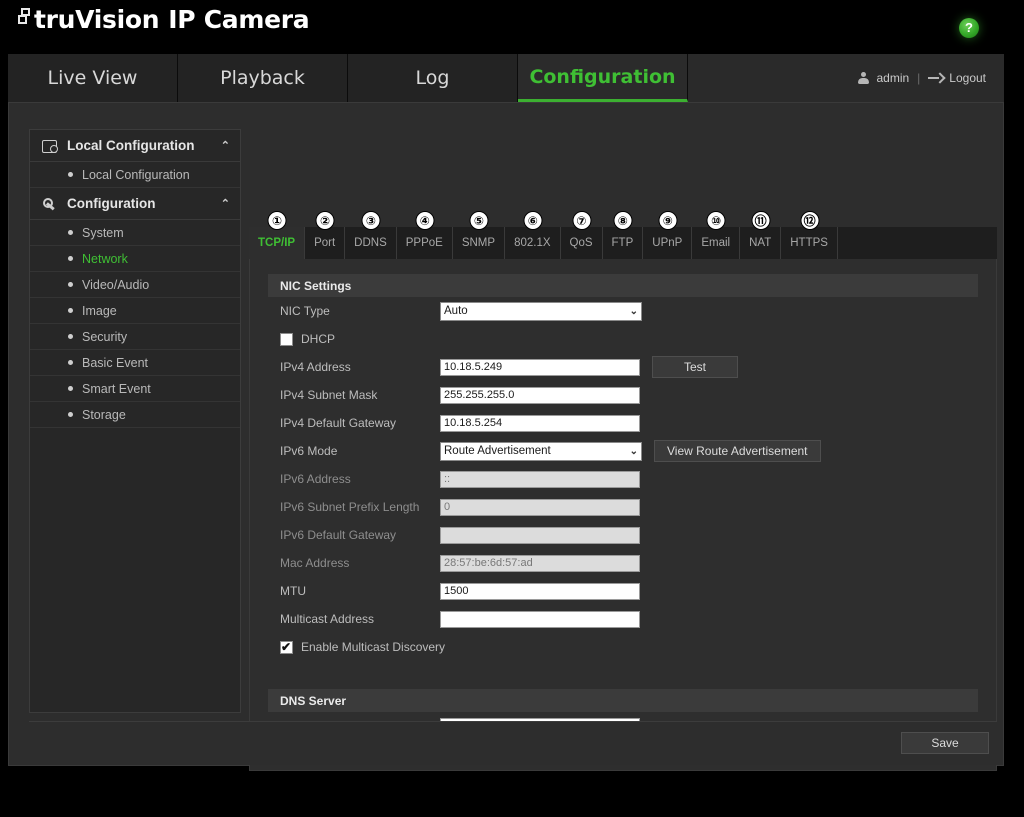 This screenshot has width=1024, height=817. I want to click on sidebar-item-local-configuration: Local Configuration, so click(135, 175).